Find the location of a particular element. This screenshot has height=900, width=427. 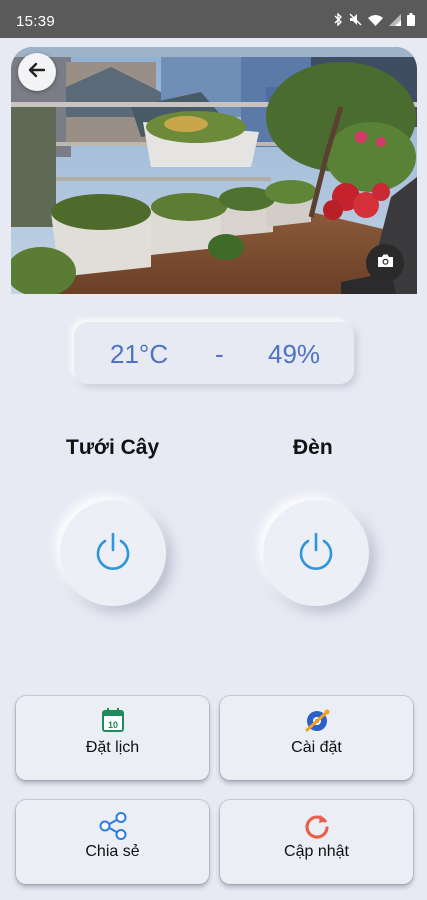

light-power-button is located at coordinates (316, 553).